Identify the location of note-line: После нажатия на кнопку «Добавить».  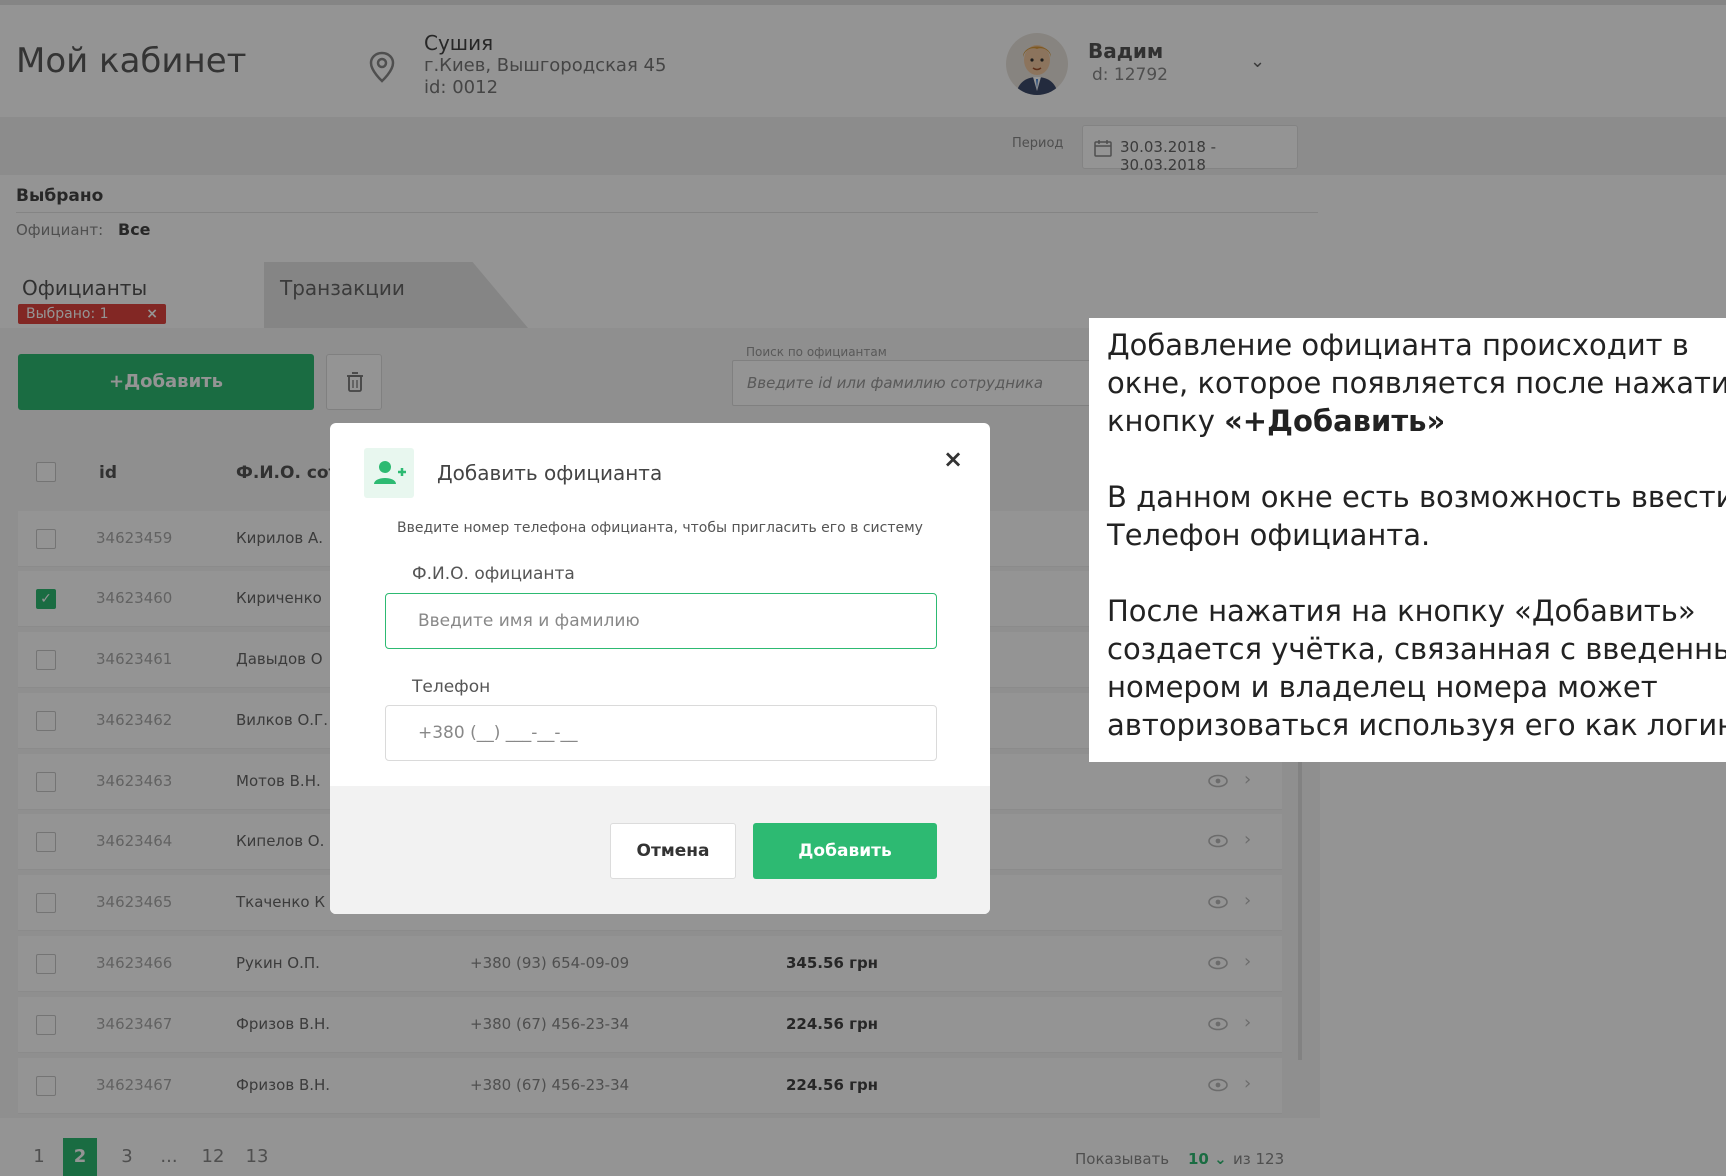
(1401, 611).